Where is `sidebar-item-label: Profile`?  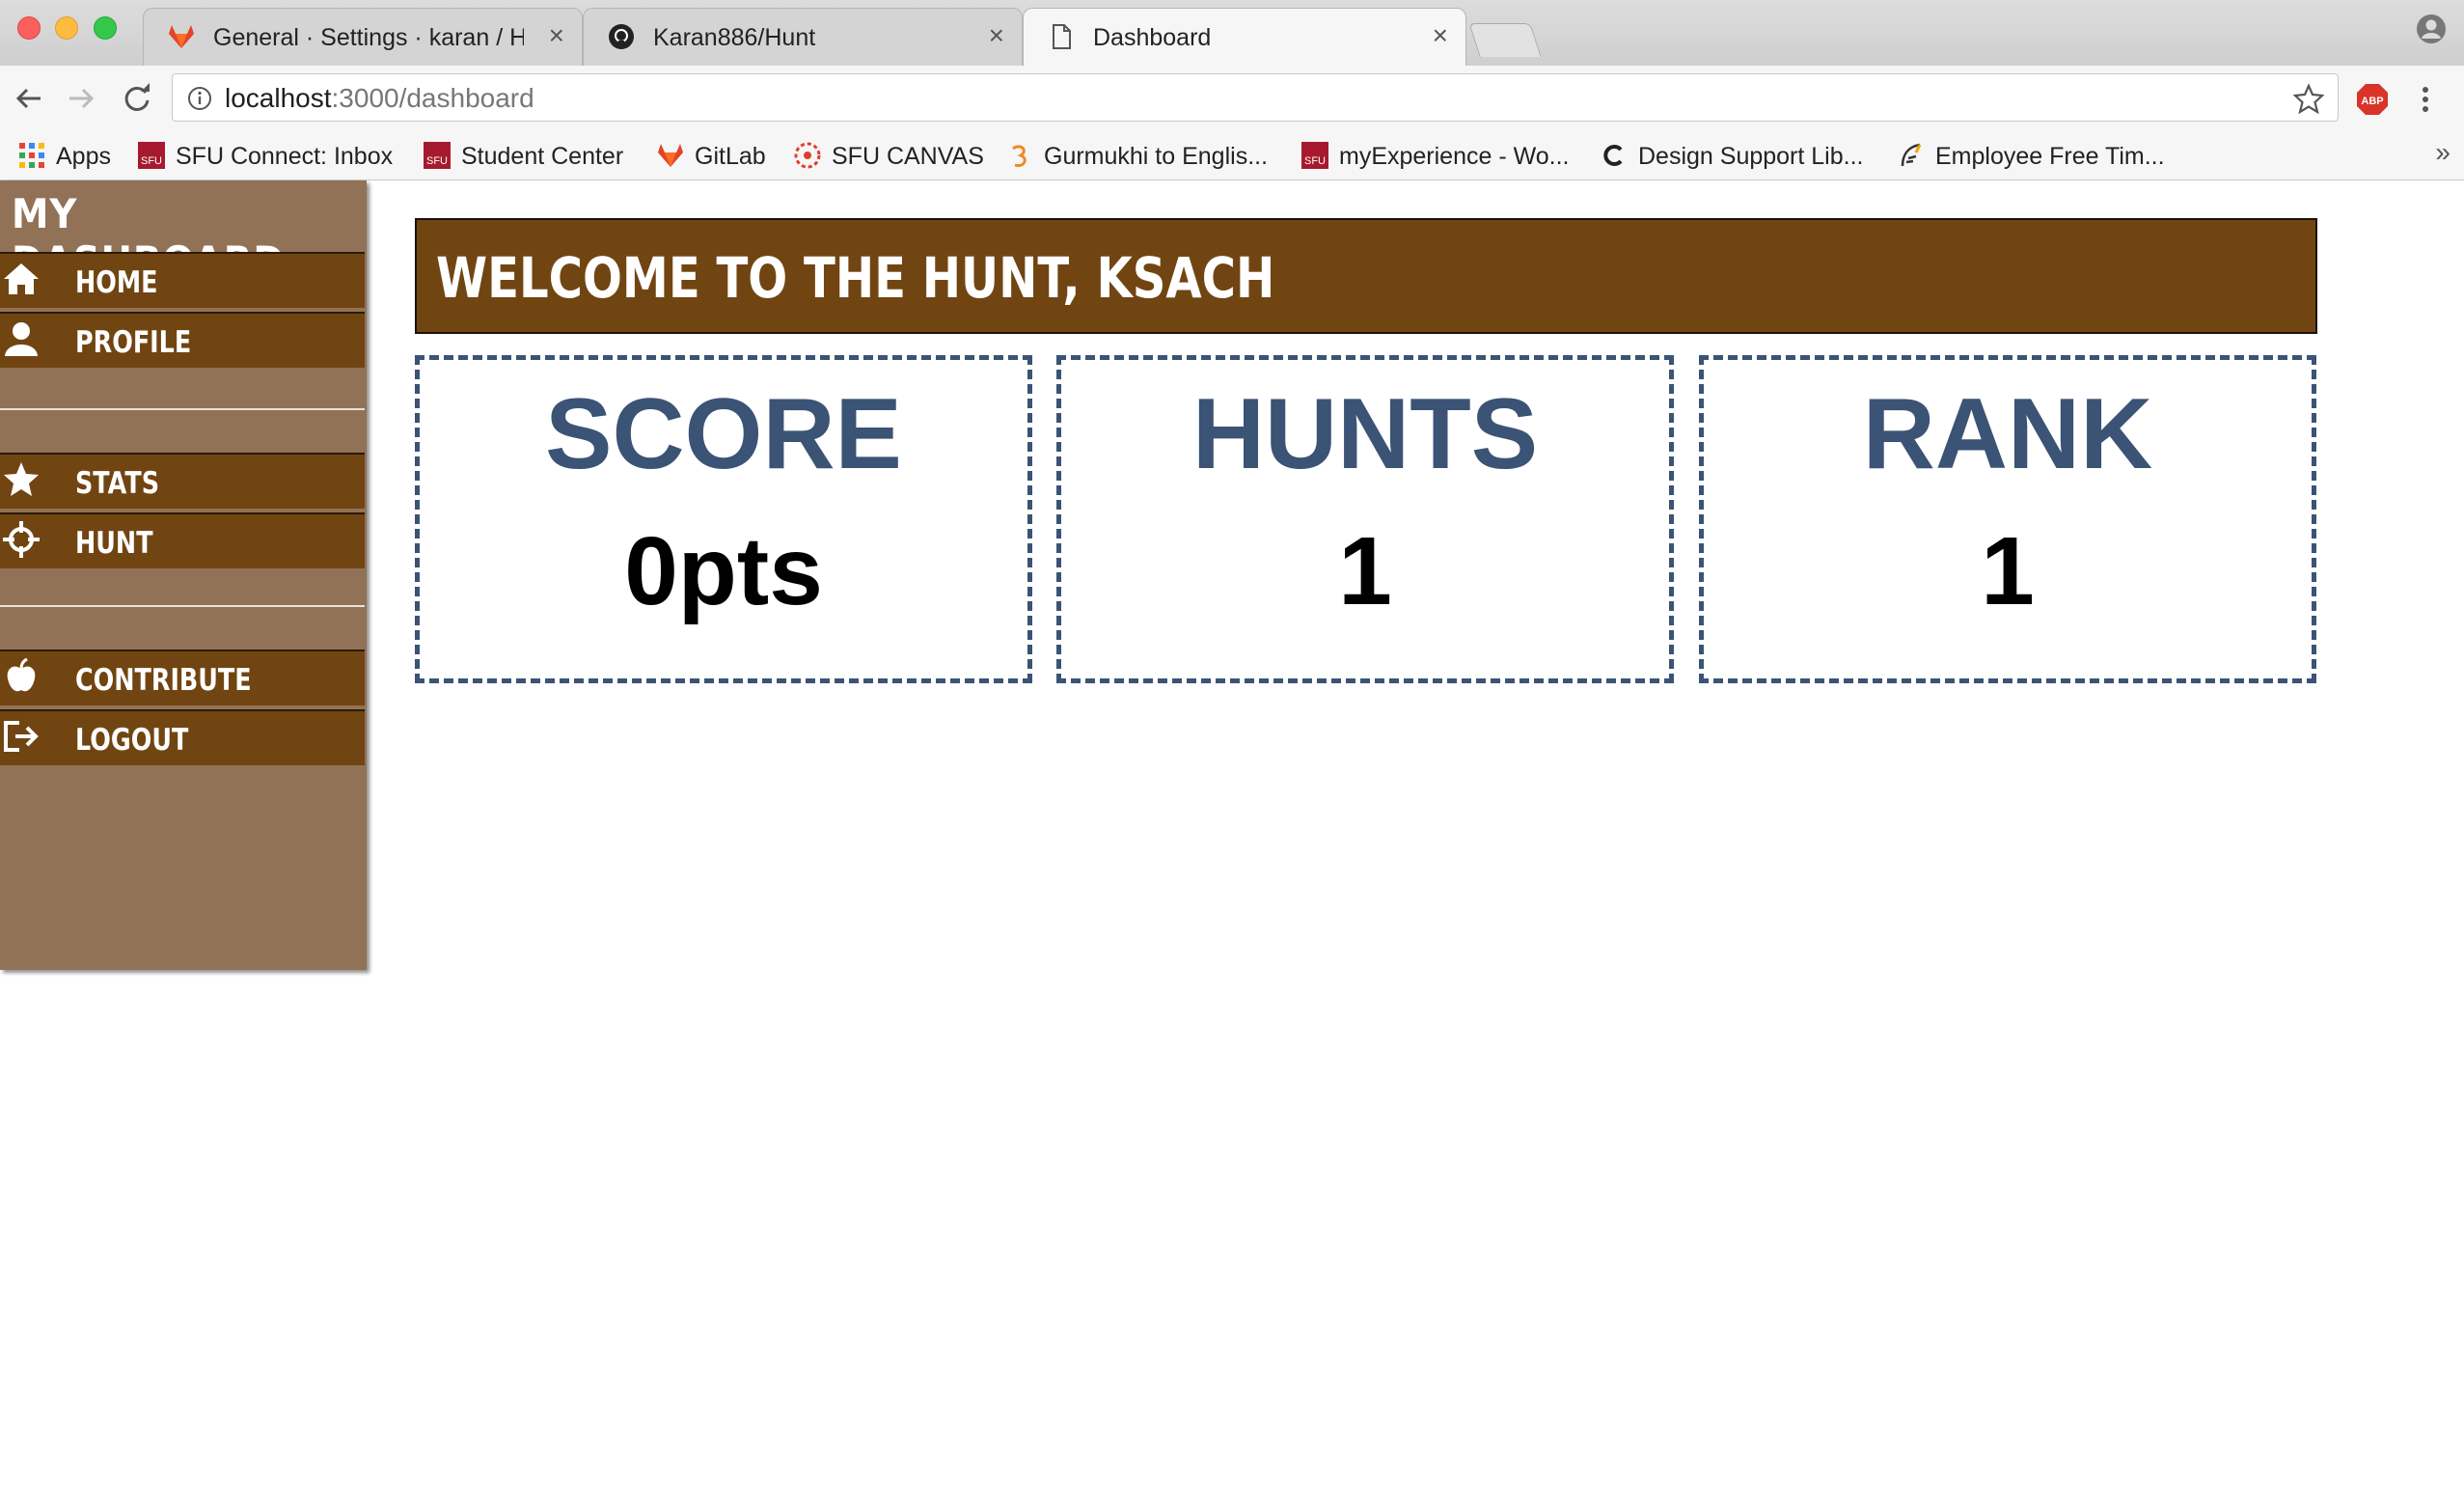 sidebar-item-label: Profile is located at coordinates (133, 342).